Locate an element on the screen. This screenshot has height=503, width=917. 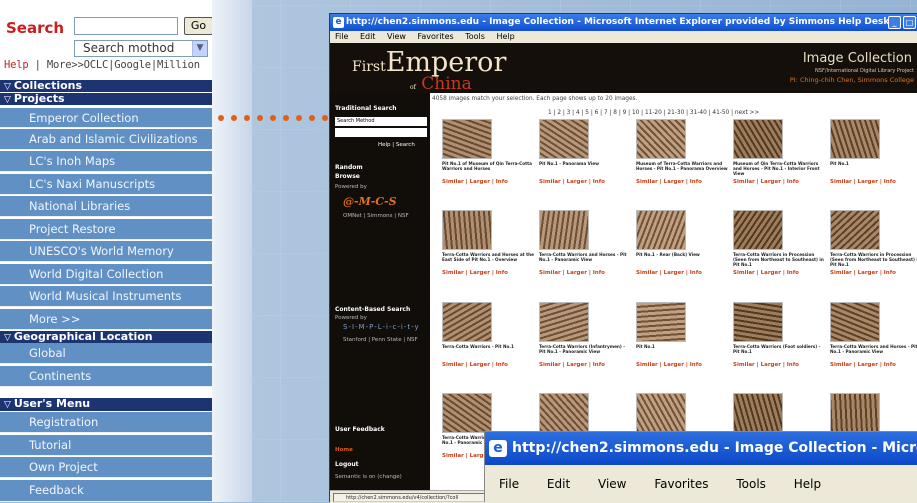
sidebar-item-own-project: Own Project is located at coordinates (106, 467).